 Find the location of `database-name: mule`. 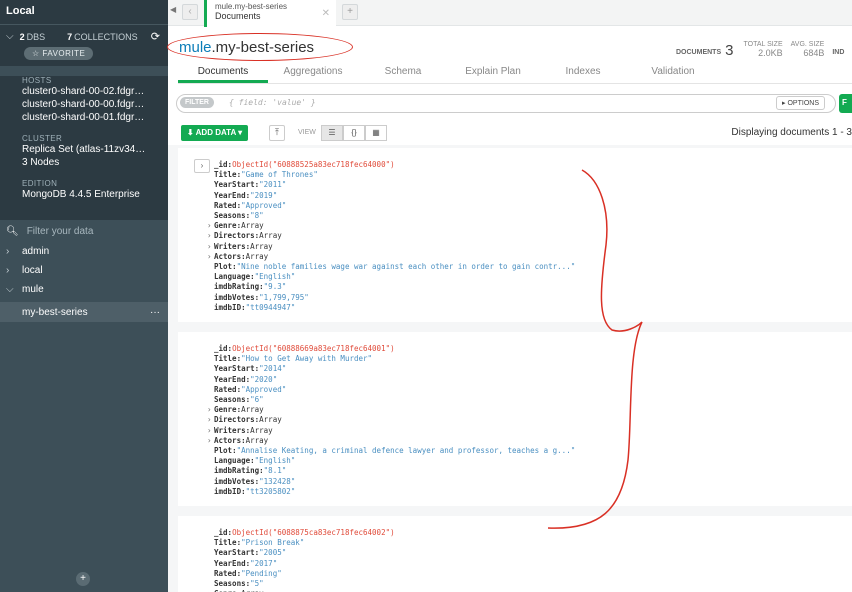

database-name: mule is located at coordinates (33, 289).